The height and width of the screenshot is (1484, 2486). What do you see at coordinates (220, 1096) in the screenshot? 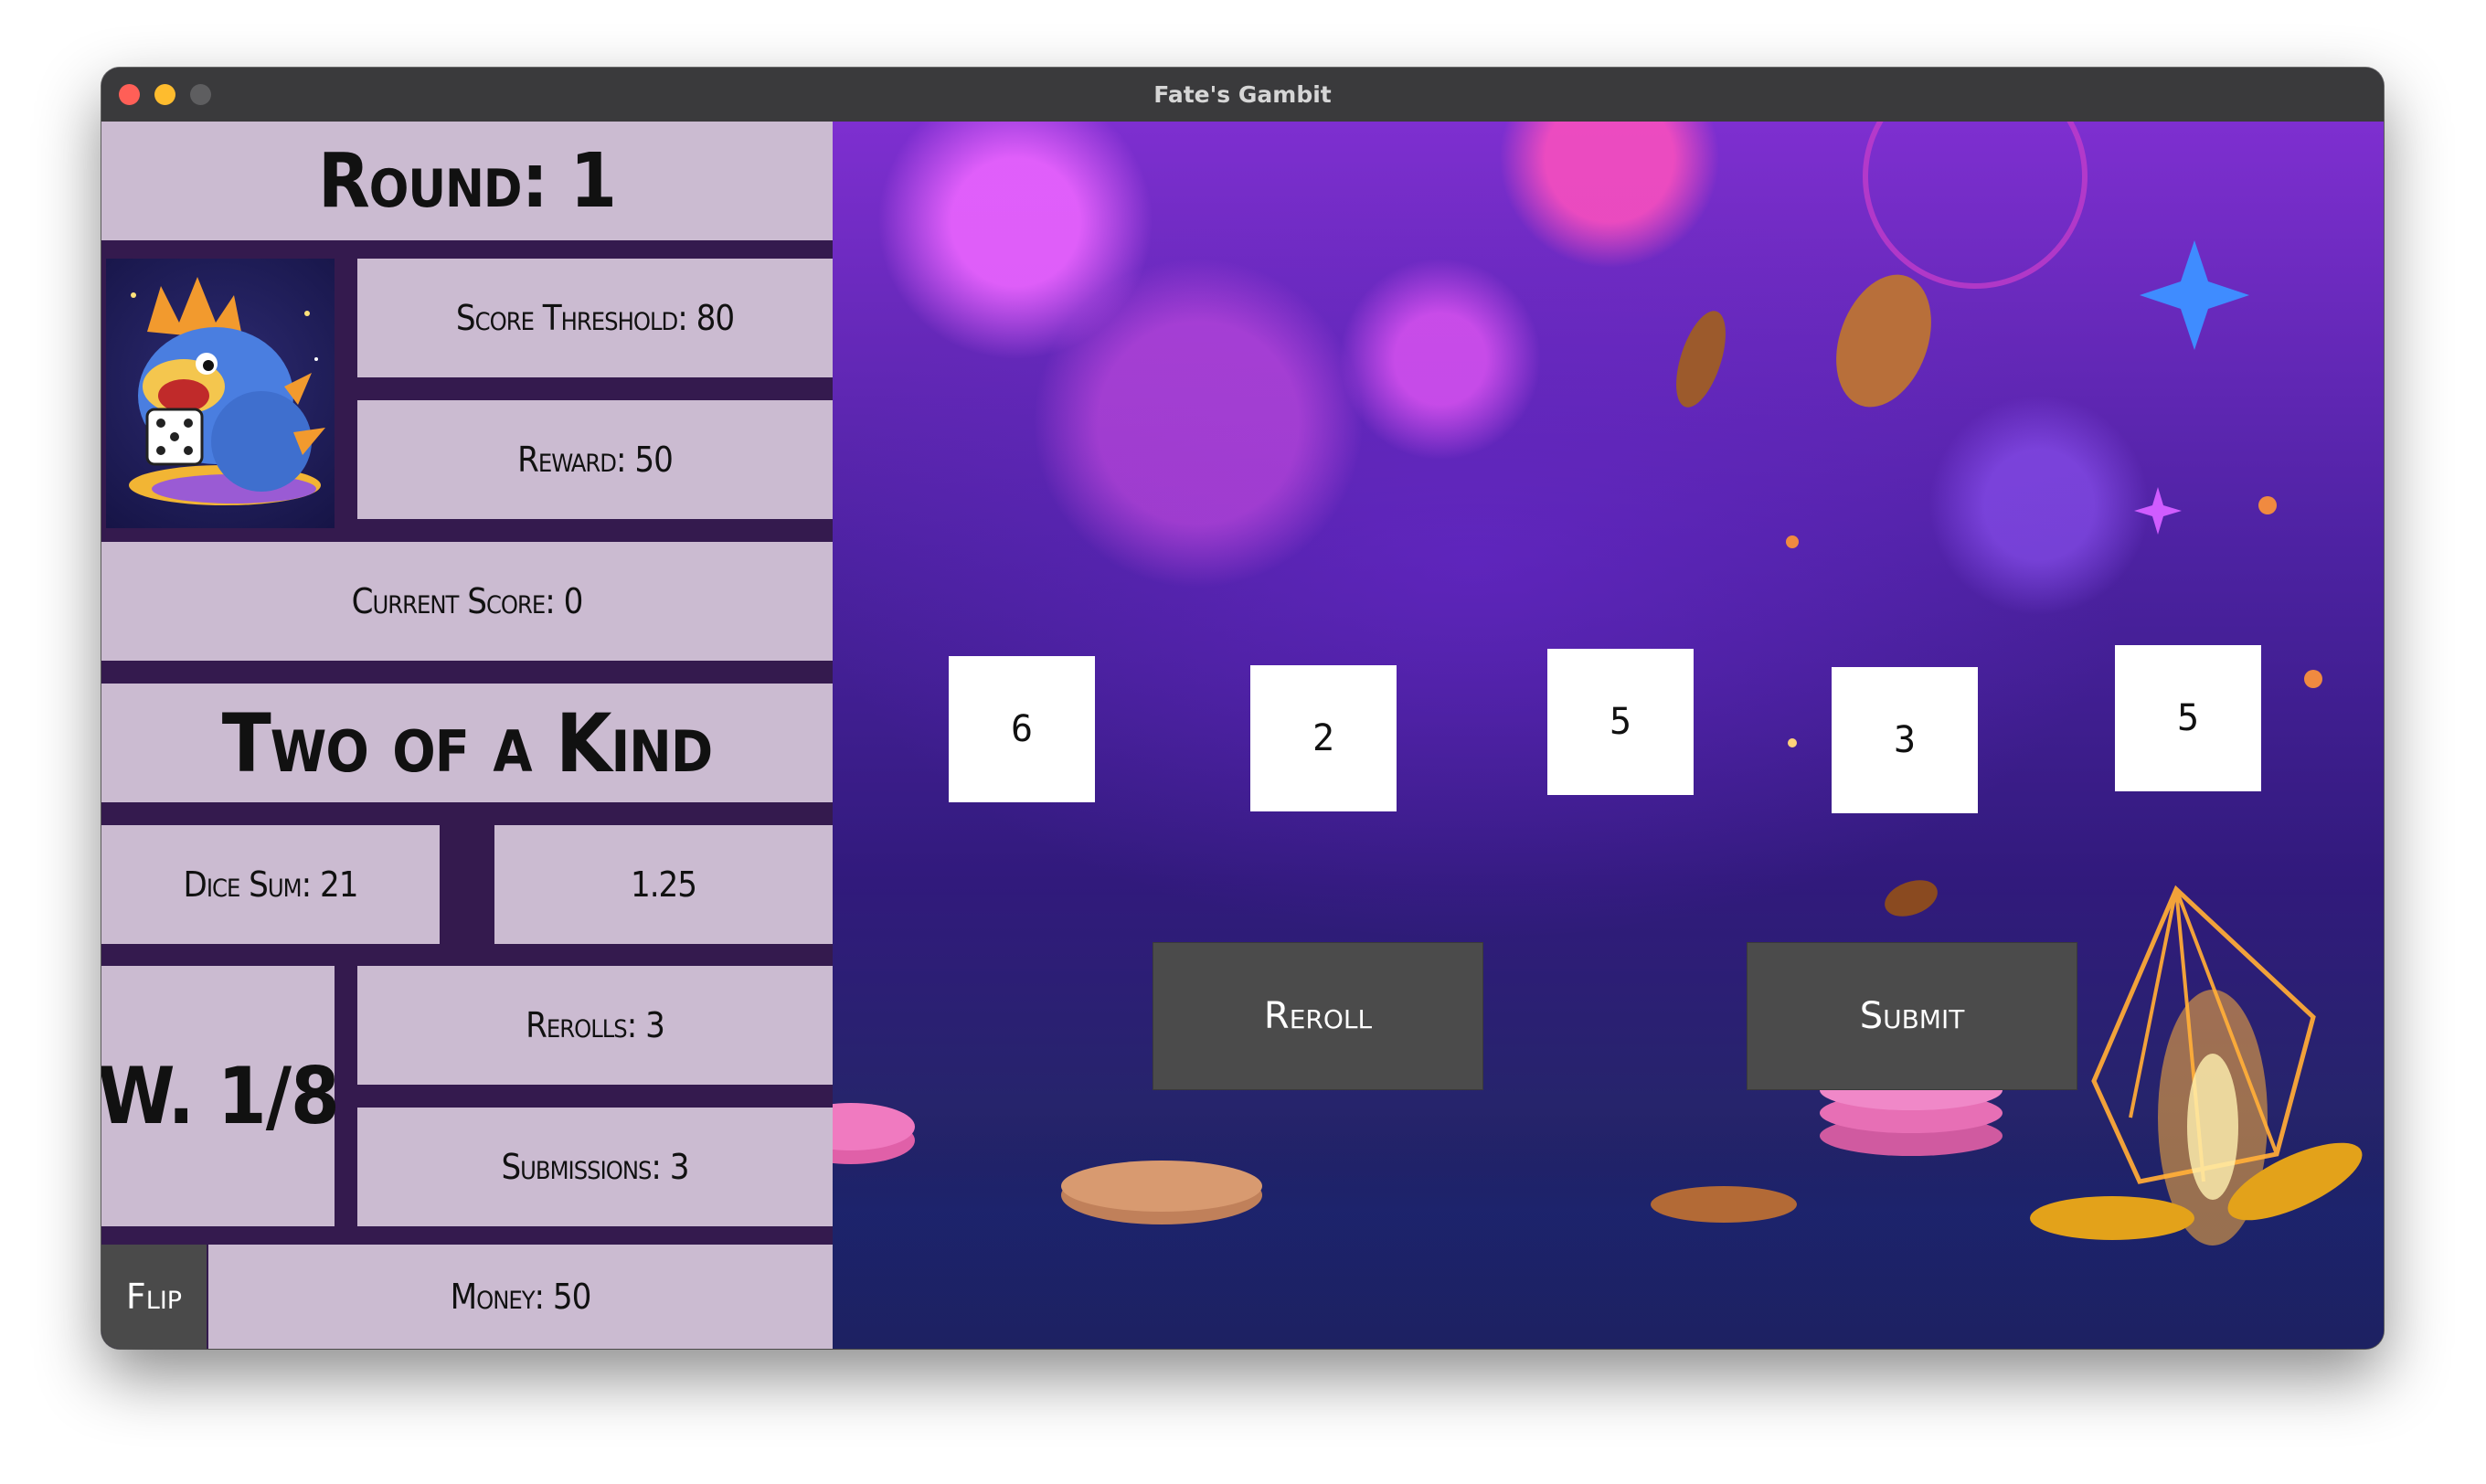
I see `week-label: W. 1/8` at bounding box center [220, 1096].